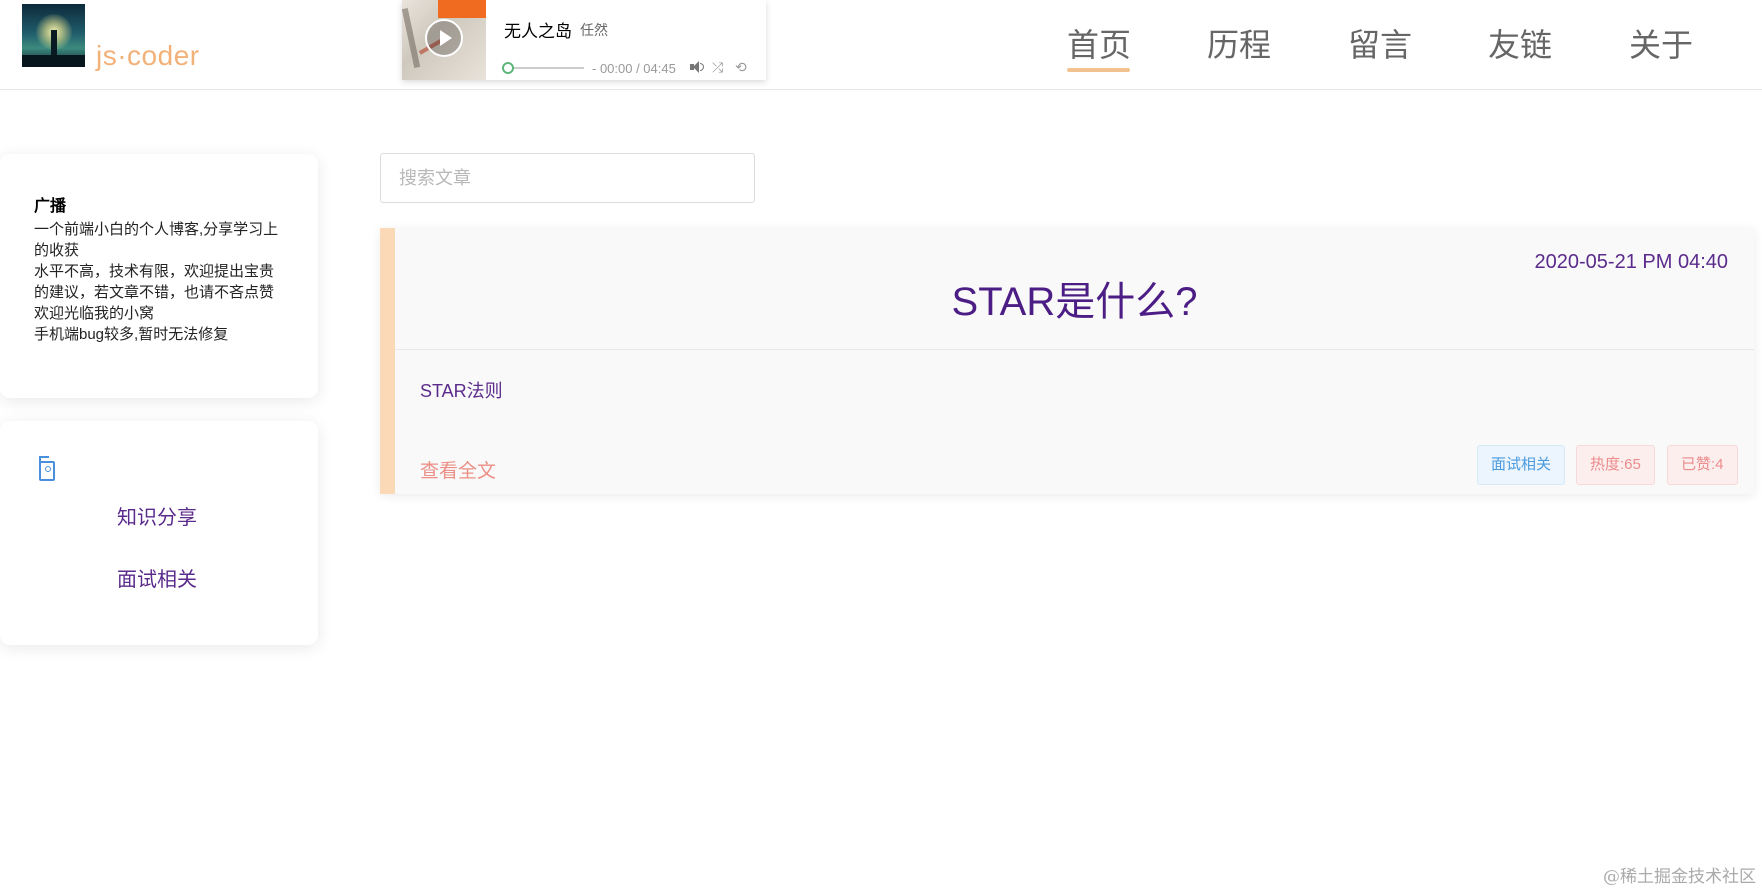  Describe the element at coordinates (1521, 465) in the screenshot. I see `post-category-badge: 面试相关` at that location.